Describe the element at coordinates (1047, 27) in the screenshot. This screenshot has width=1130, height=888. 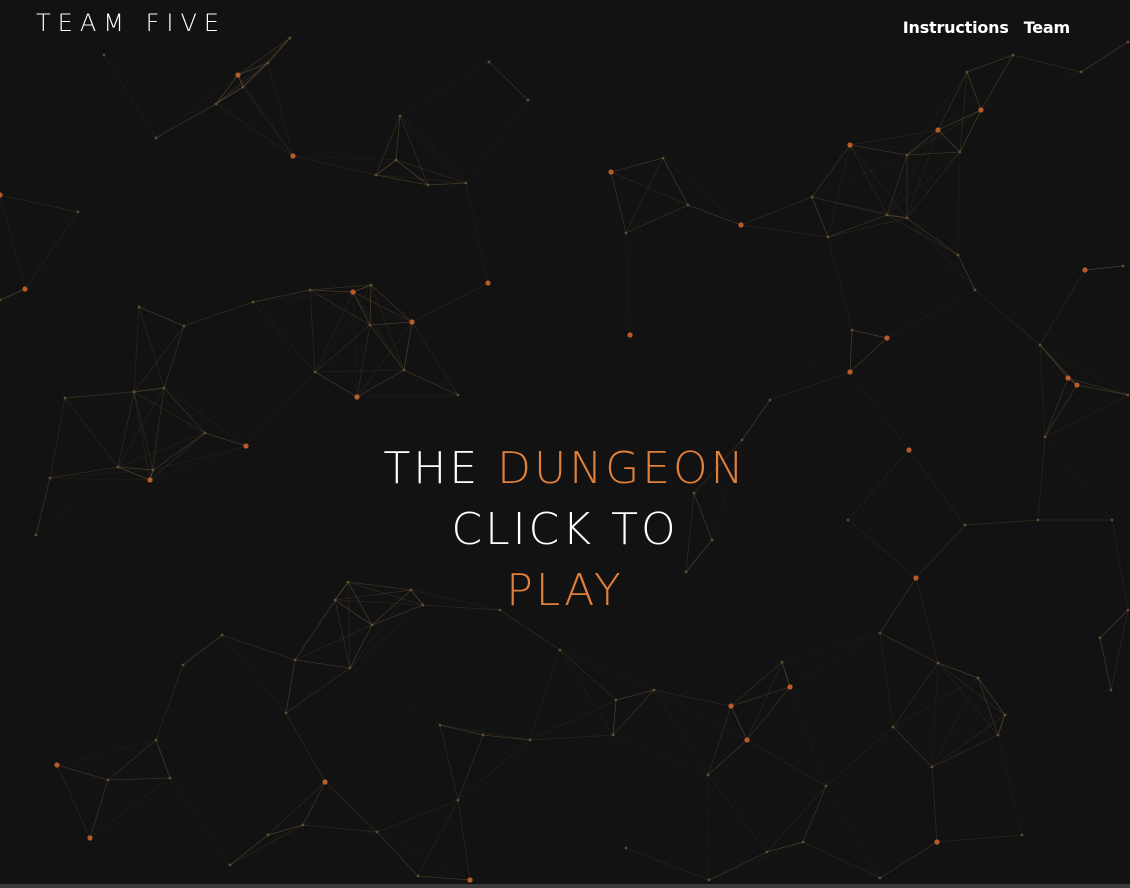
I see `nav-link-team: Team` at that location.